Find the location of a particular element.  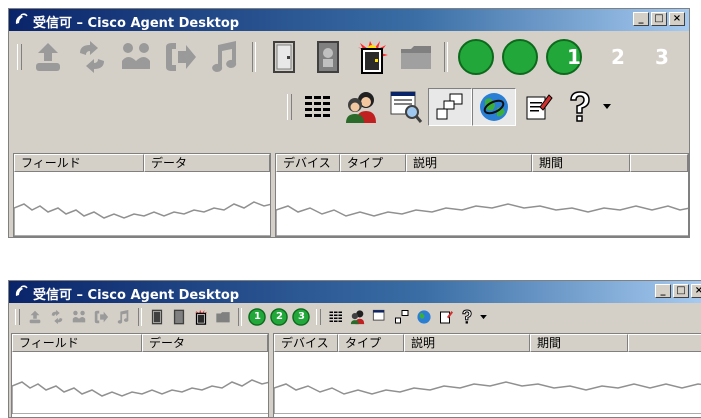

task-1-label: 1 is located at coordinates (257, 316).